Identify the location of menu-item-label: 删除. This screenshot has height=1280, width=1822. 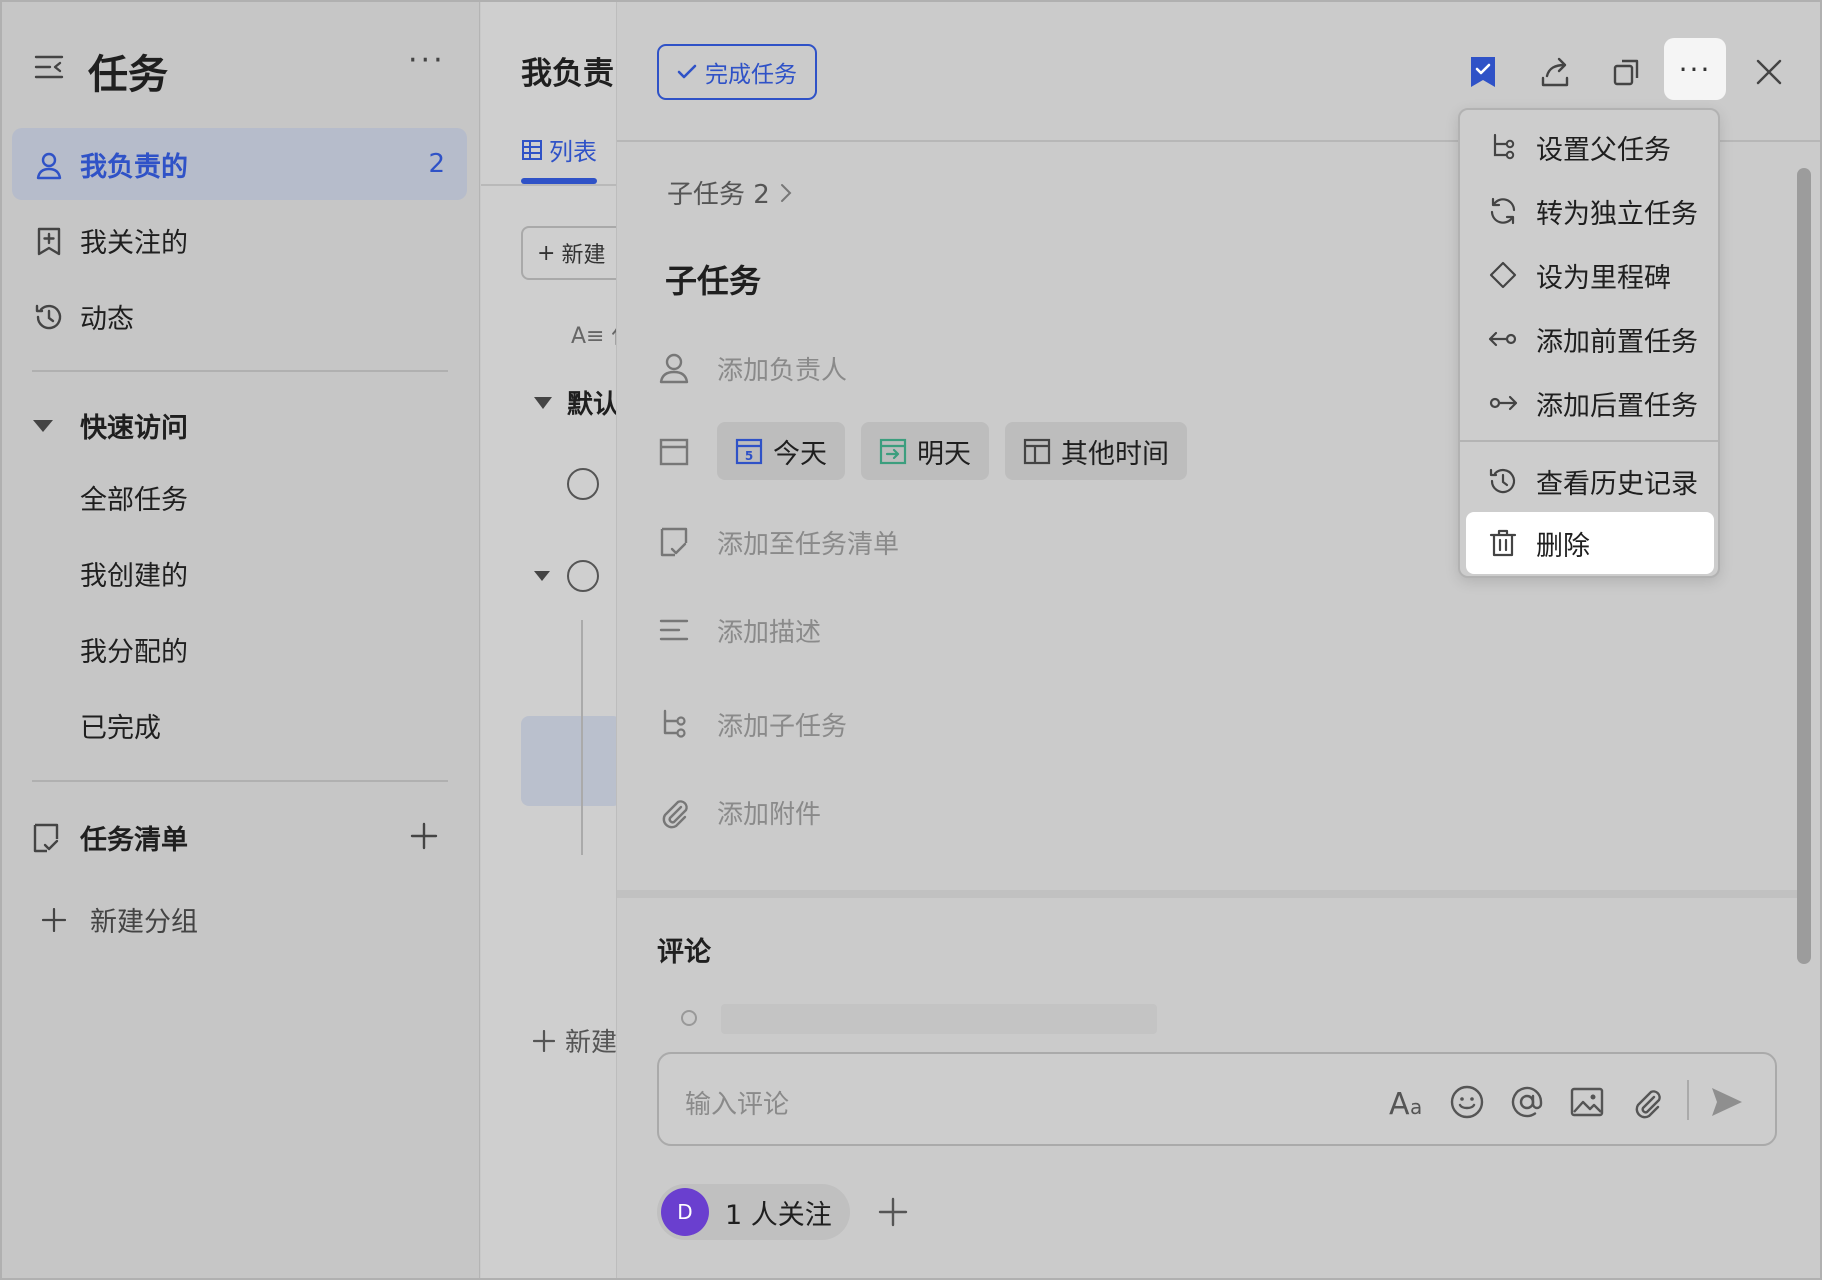
(1563, 546).